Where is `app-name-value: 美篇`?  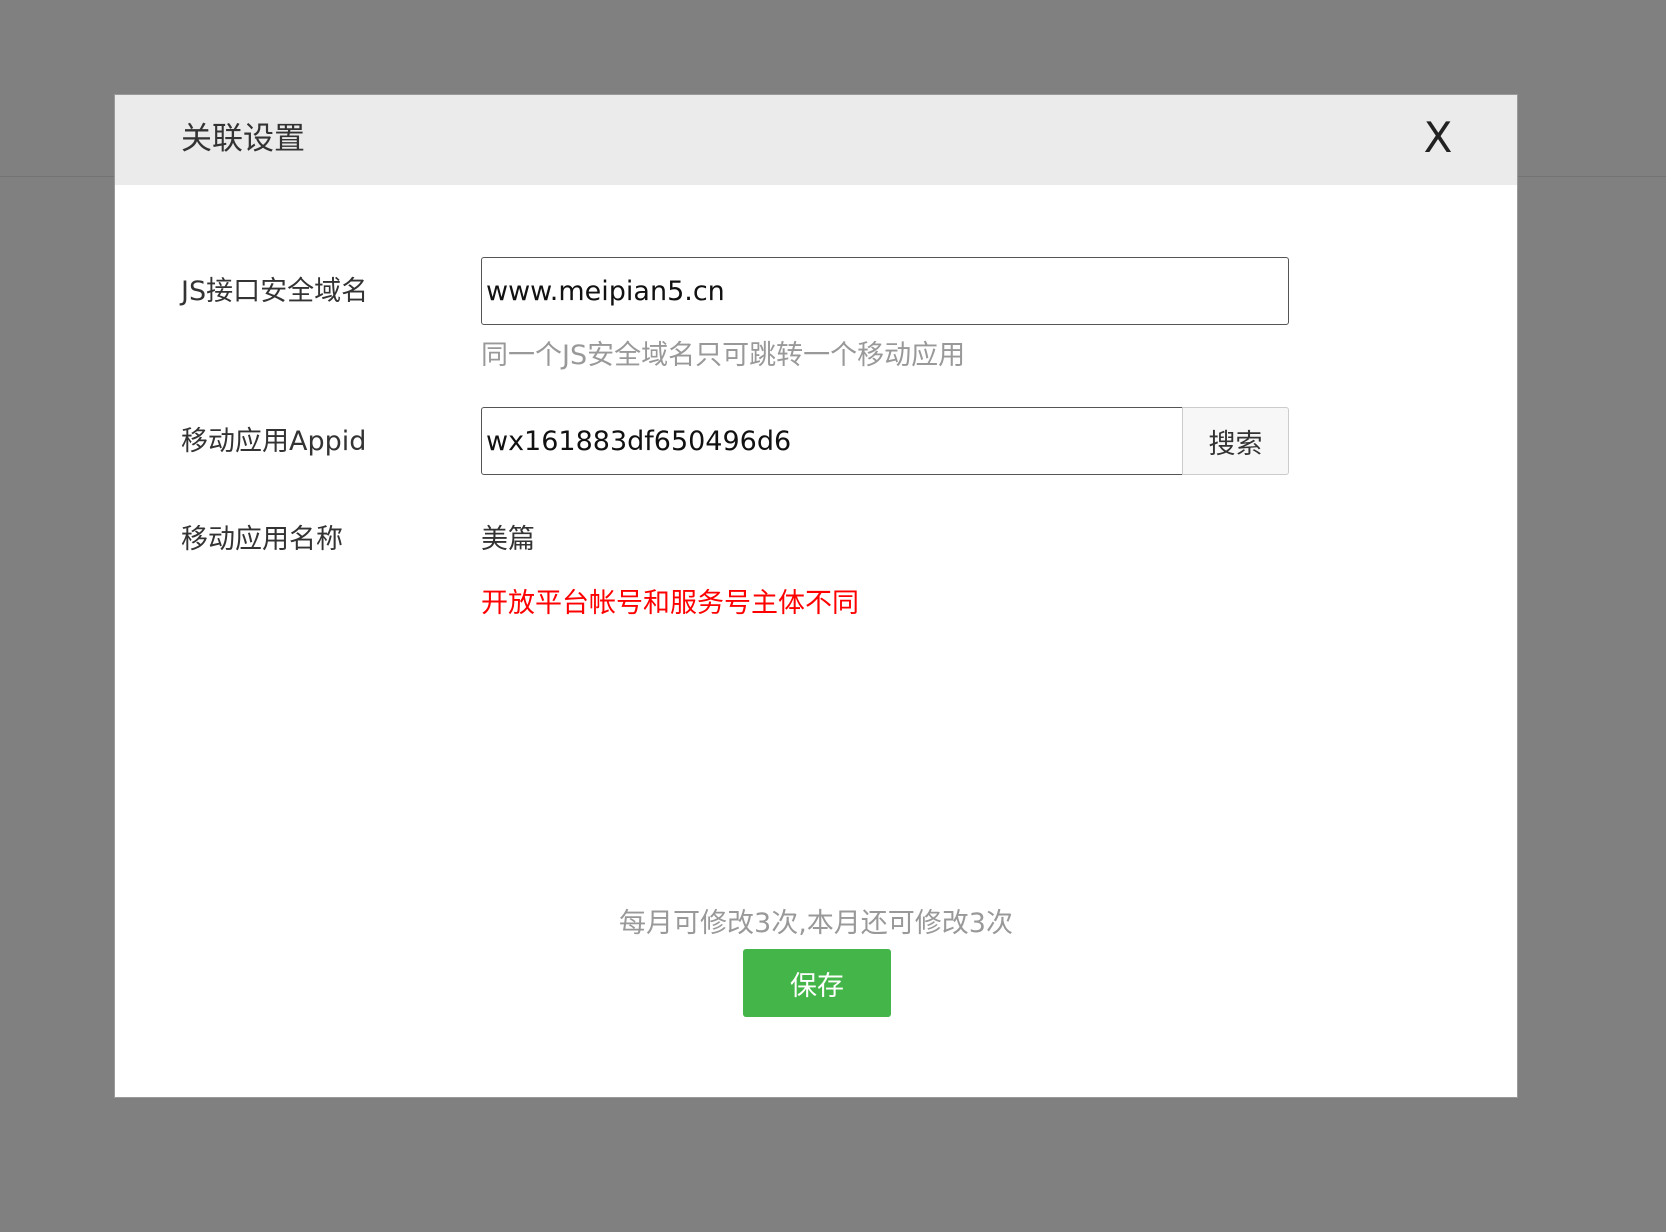
app-name-value: 美篇 is located at coordinates (508, 539).